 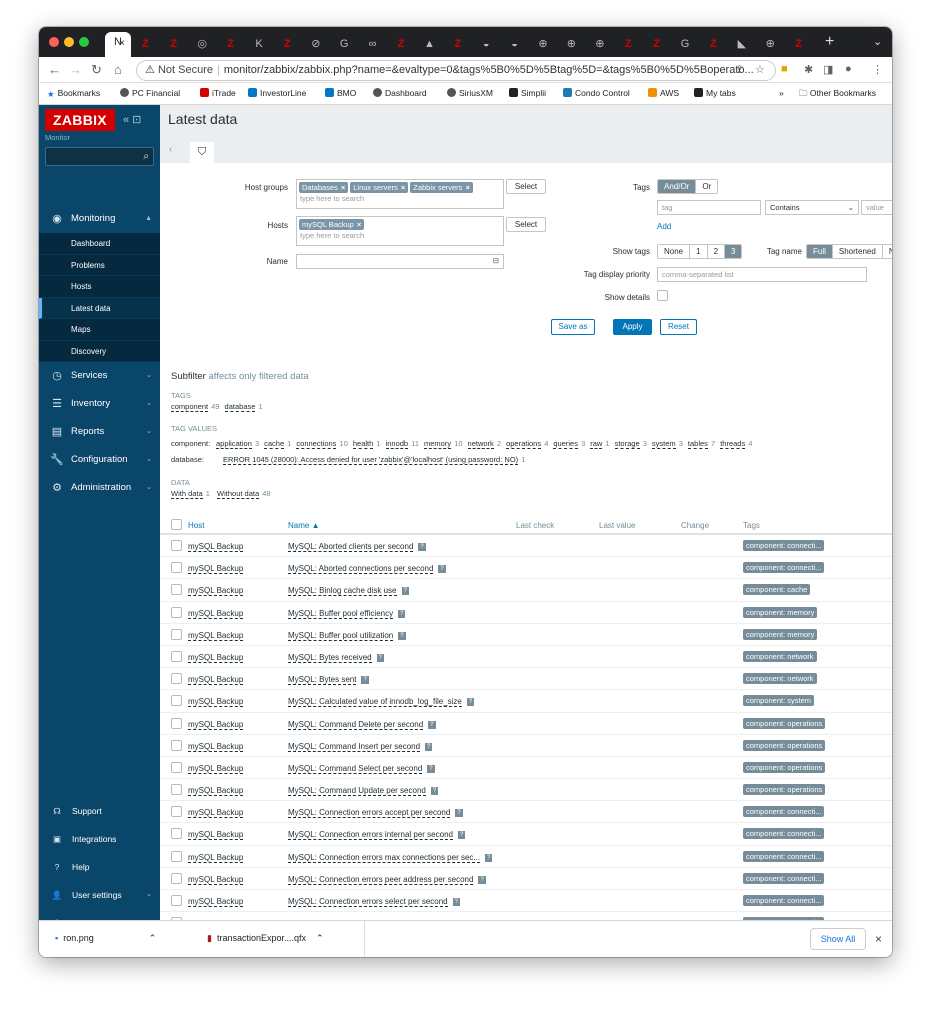 What do you see at coordinates (400, 231) in the screenshot?
I see `hosts-multiselect: mySQL Backup × type here to search` at bounding box center [400, 231].